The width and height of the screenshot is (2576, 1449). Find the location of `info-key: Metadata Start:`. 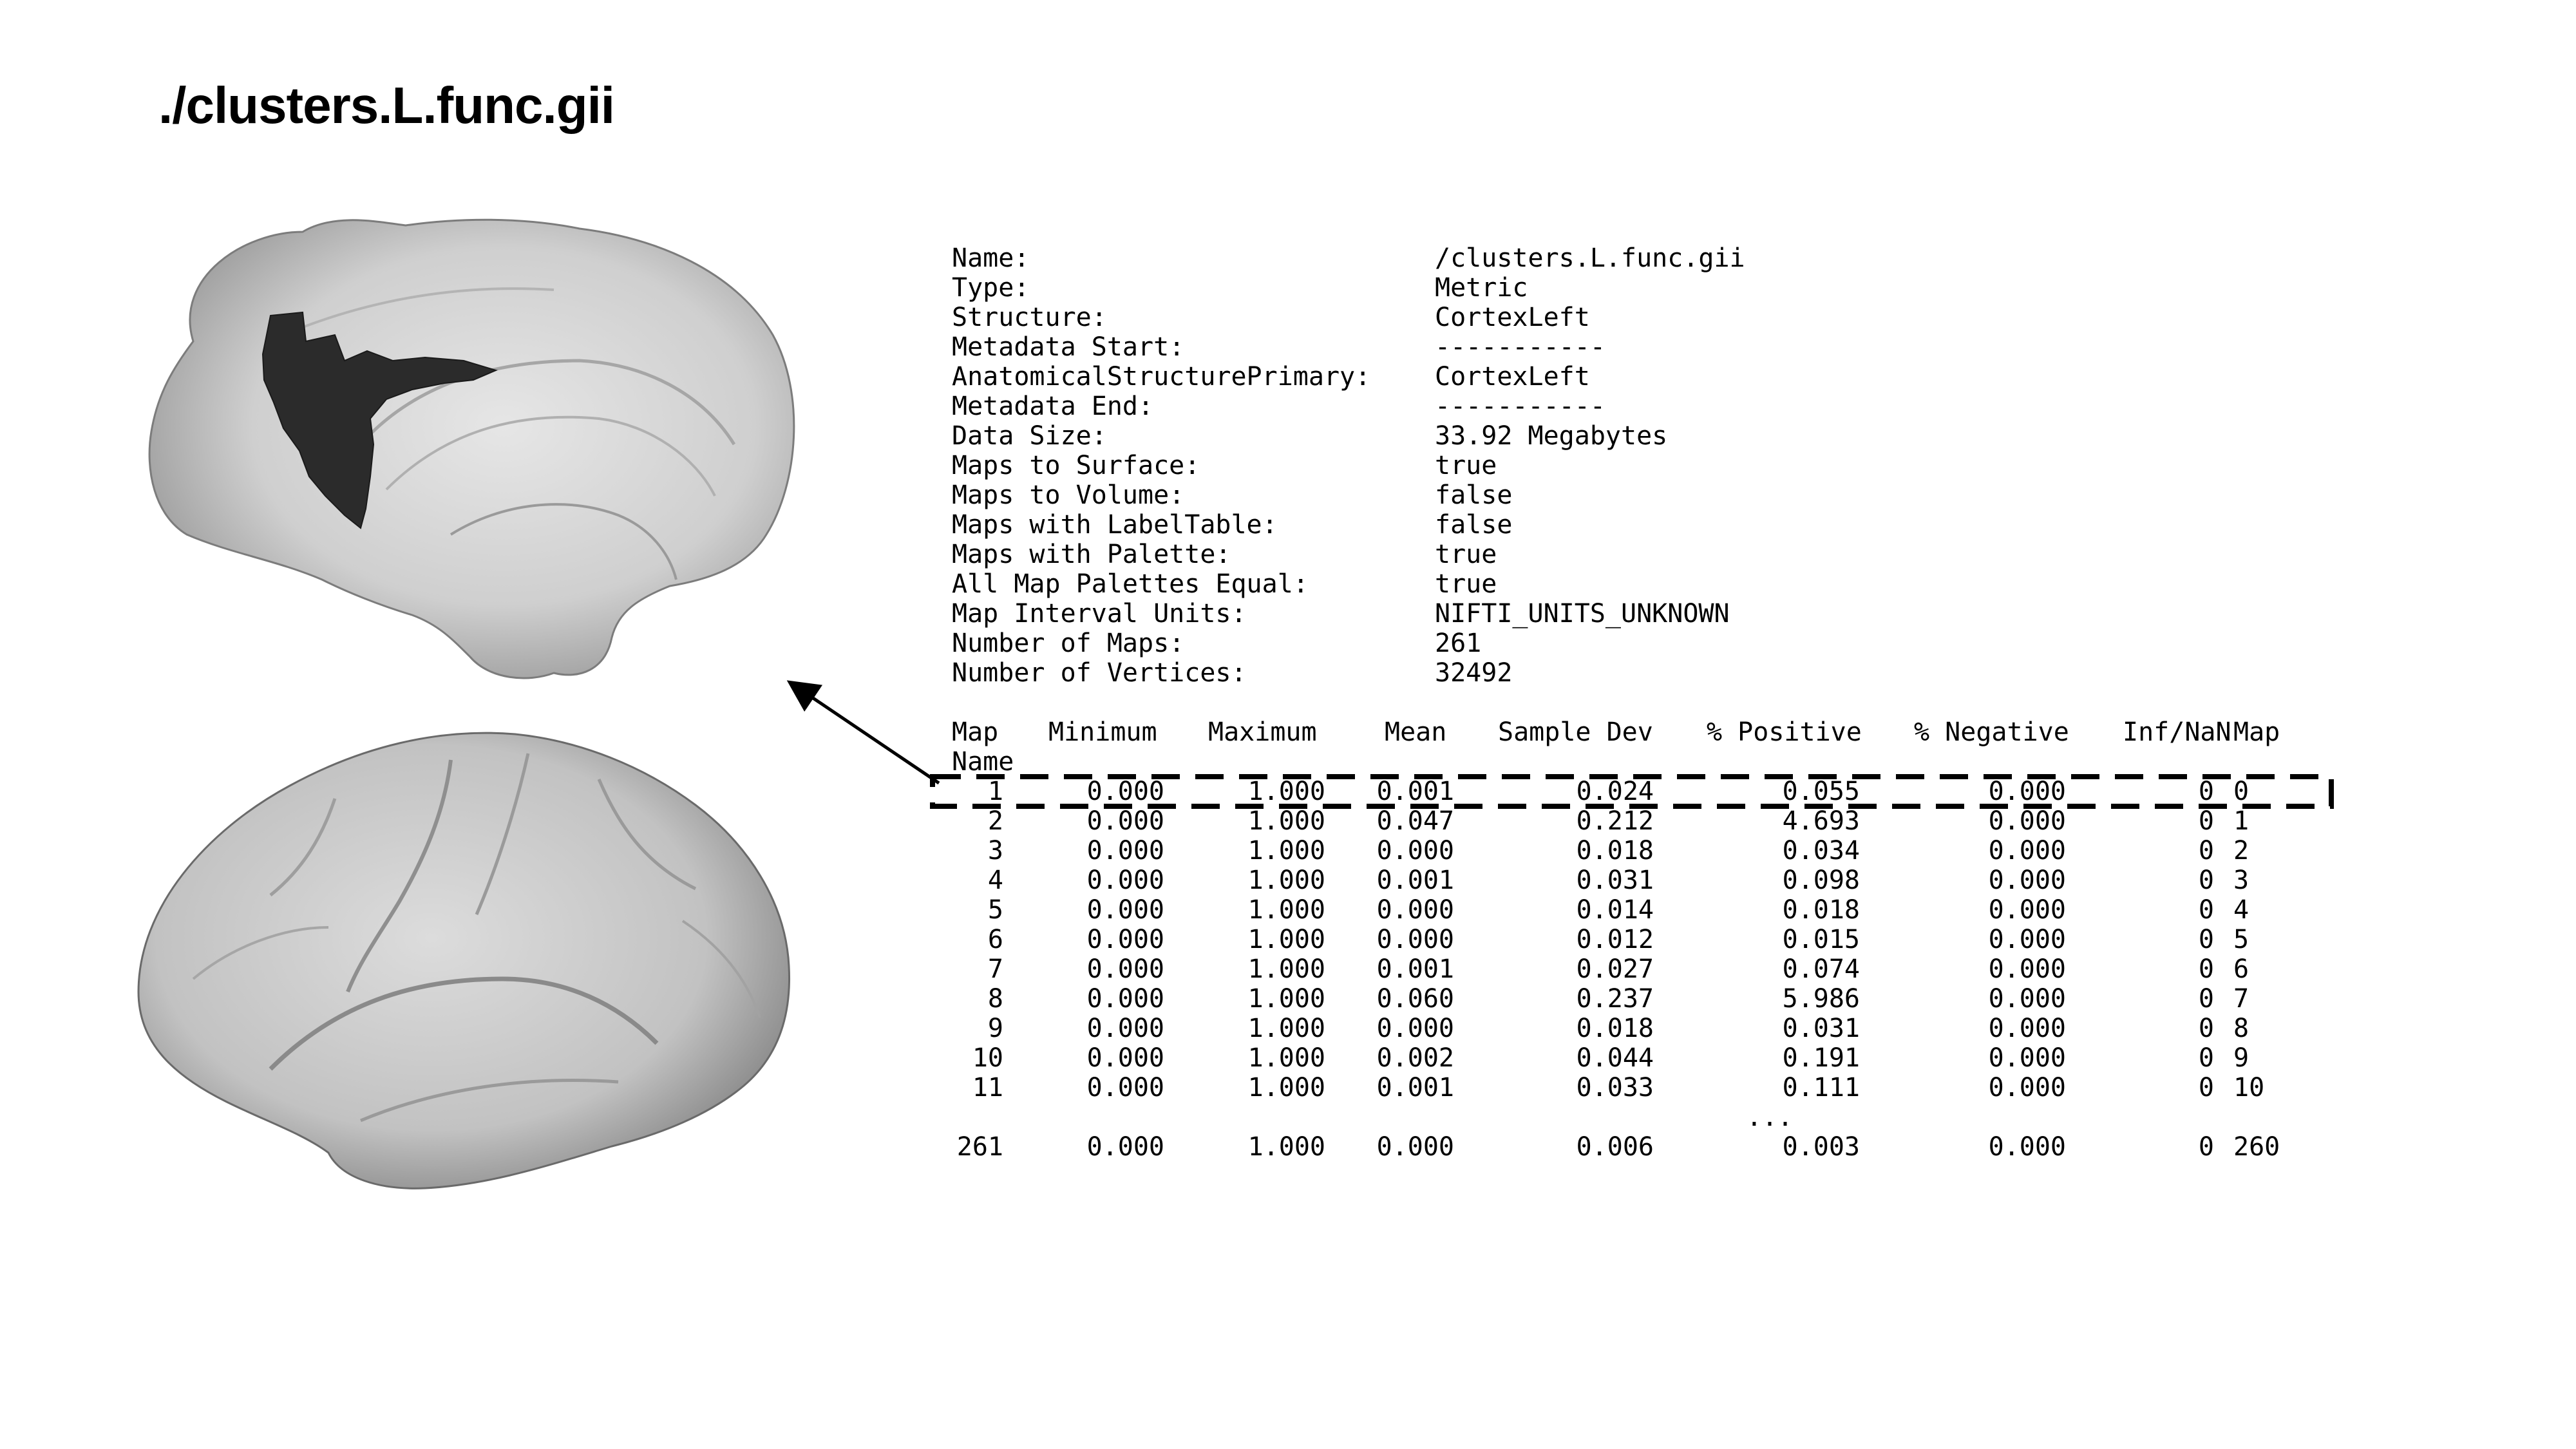

info-key: Metadata Start: is located at coordinates (1068, 347).